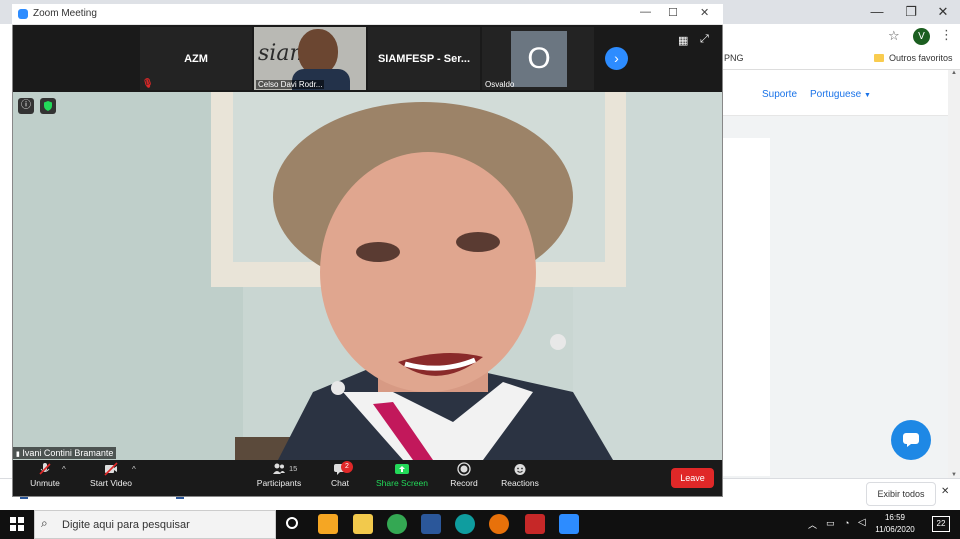 Image resolution: width=960 pixels, height=539 pixels. What do you see at coordinates (48, 106) in the screenshot?
I see `encryption-shield-icon` at bounding box center [48, 106].